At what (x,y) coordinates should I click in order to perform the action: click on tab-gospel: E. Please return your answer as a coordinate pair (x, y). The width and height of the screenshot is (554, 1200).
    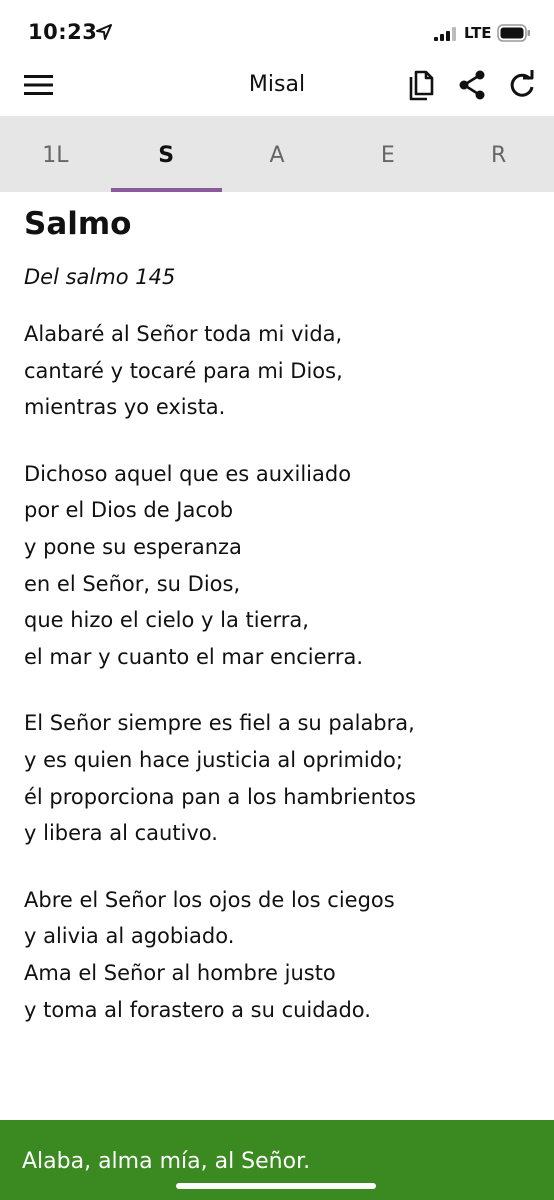
    Looking at the image, I should click on (387, 154).